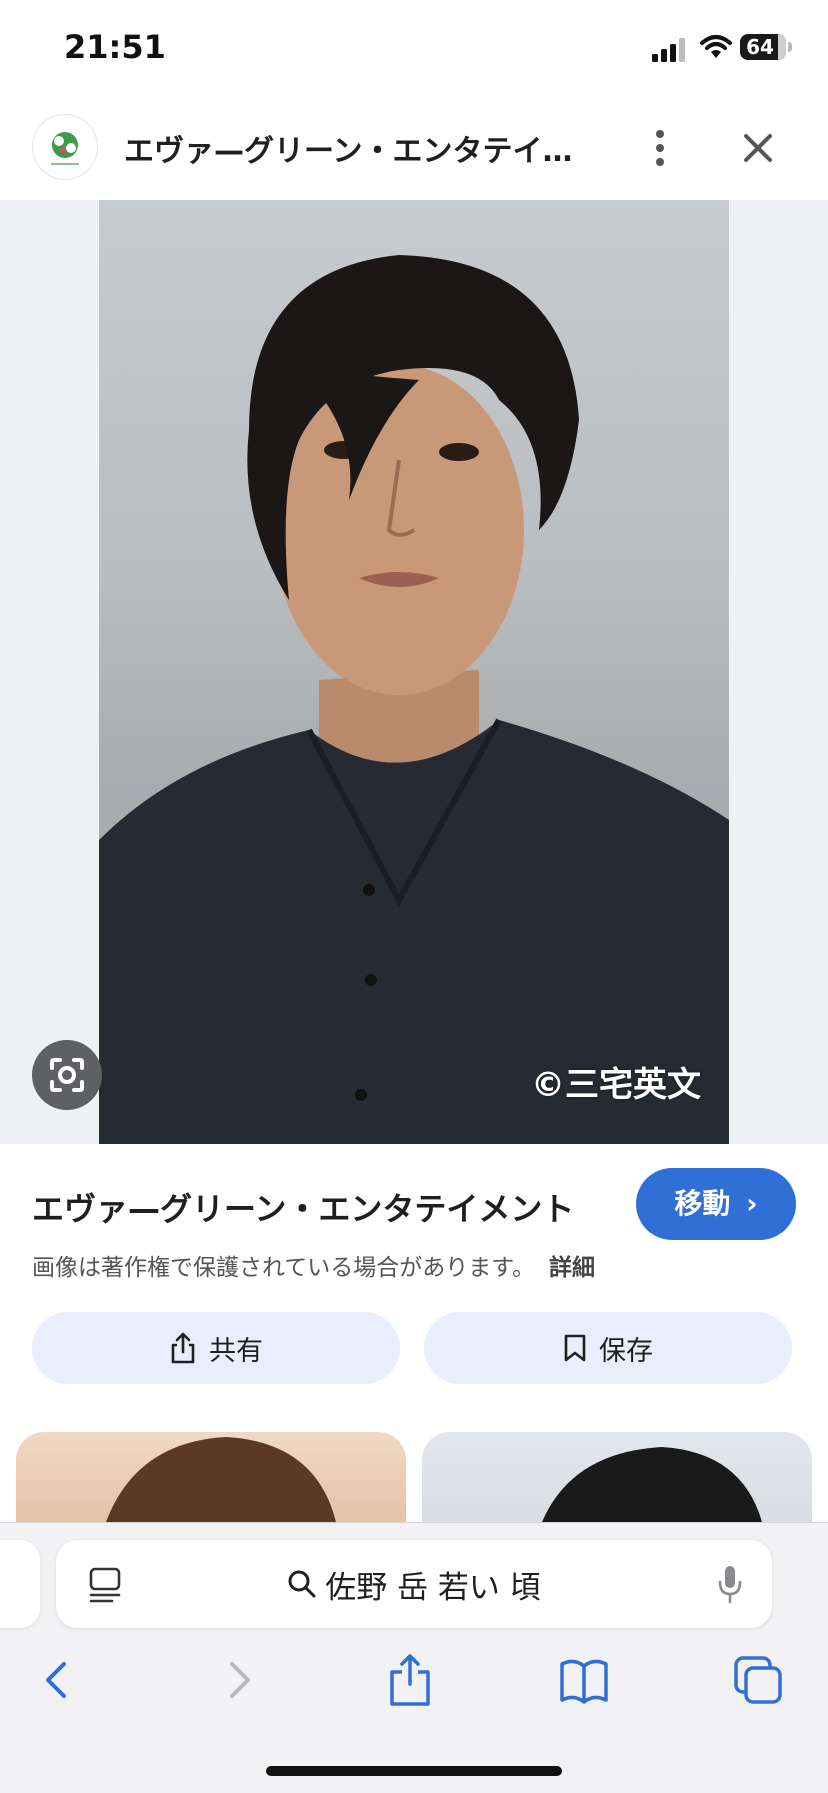  What do you see at coordinates (790, 47) in the screenshot?
I see `battery-tip` at bounding box center [790, 47].